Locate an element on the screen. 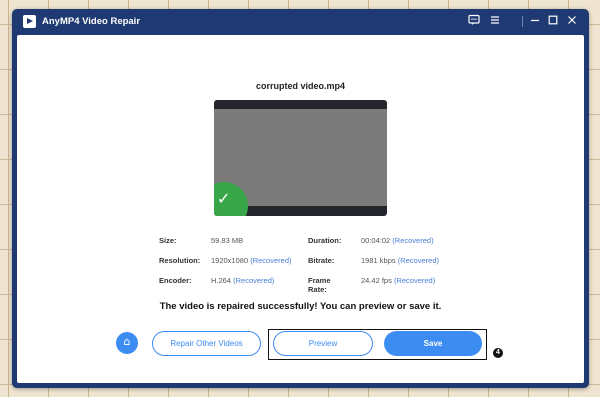  title-bar: AnyMP4 Video Repair is located at coordinates (300, 22).